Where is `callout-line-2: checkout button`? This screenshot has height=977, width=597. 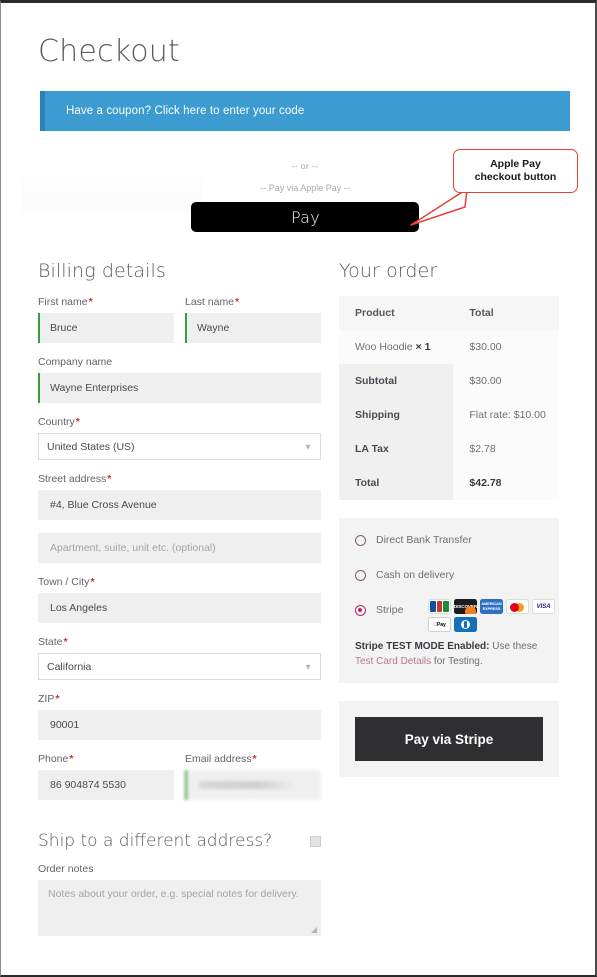 callout-line-2: checkout button is located at coordinates (515, 177).